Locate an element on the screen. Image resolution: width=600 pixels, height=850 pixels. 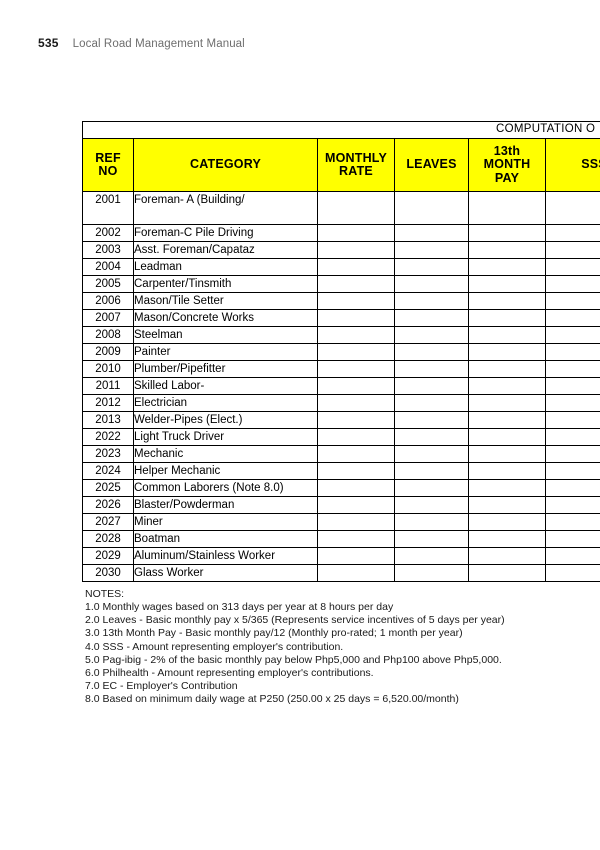
column-header-sss: SSS is located at coordinates (572, 165).